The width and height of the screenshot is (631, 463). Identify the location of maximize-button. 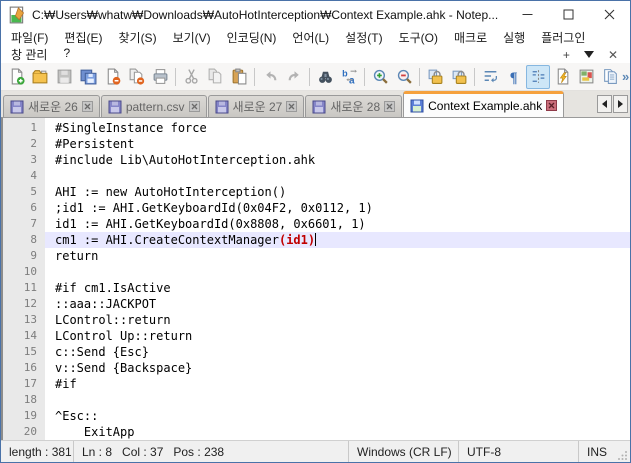
(568, 14).